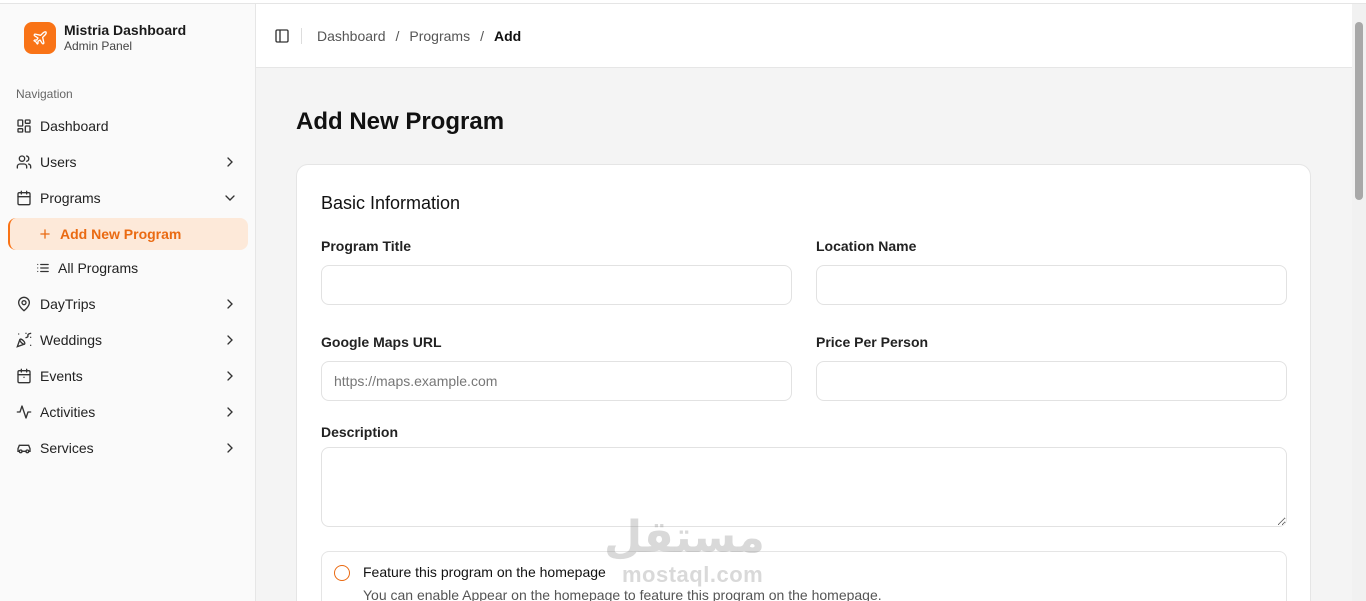 The height and width of the screenshot is (601, 1366). Describe the element at coordinates (1359, 111) in the screenshot. I see `scrollbar-thumb` at that location.